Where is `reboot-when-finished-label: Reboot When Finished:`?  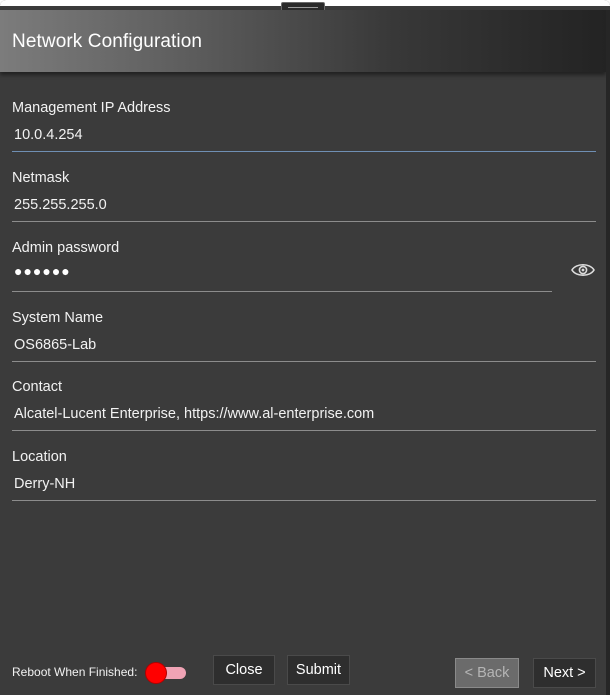
reboot-when-finished-label: Reboot When Finished: is located at coordinates (75, 672).